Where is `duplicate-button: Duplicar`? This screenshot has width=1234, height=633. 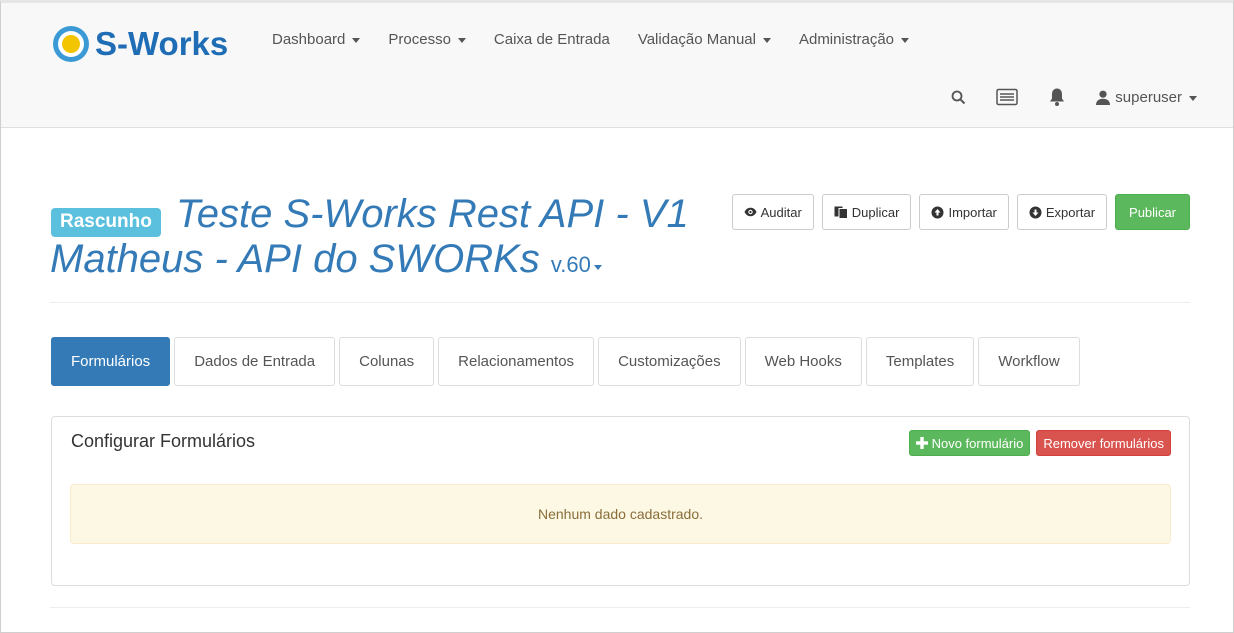
duplicate-button: Duplicar is located at coordinates (866, 212).